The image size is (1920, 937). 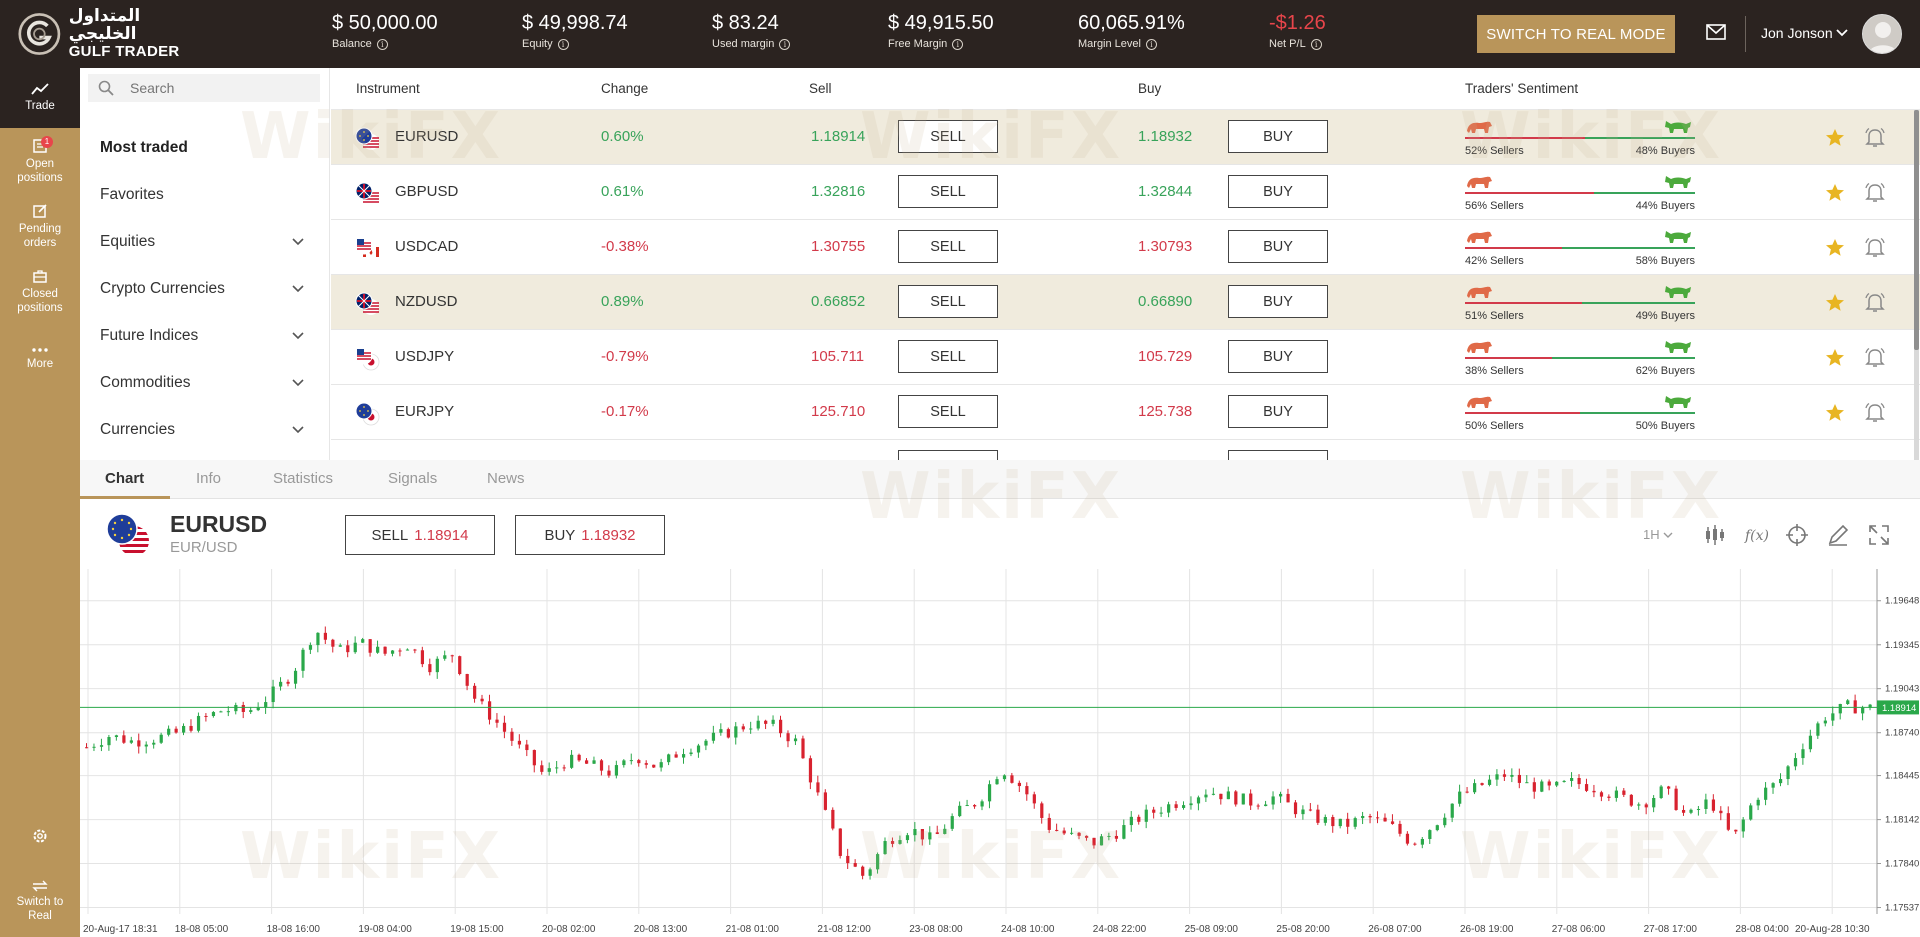 I want to click on rail-item-pending-orders: Pending orders, so click(x=40, y=227).